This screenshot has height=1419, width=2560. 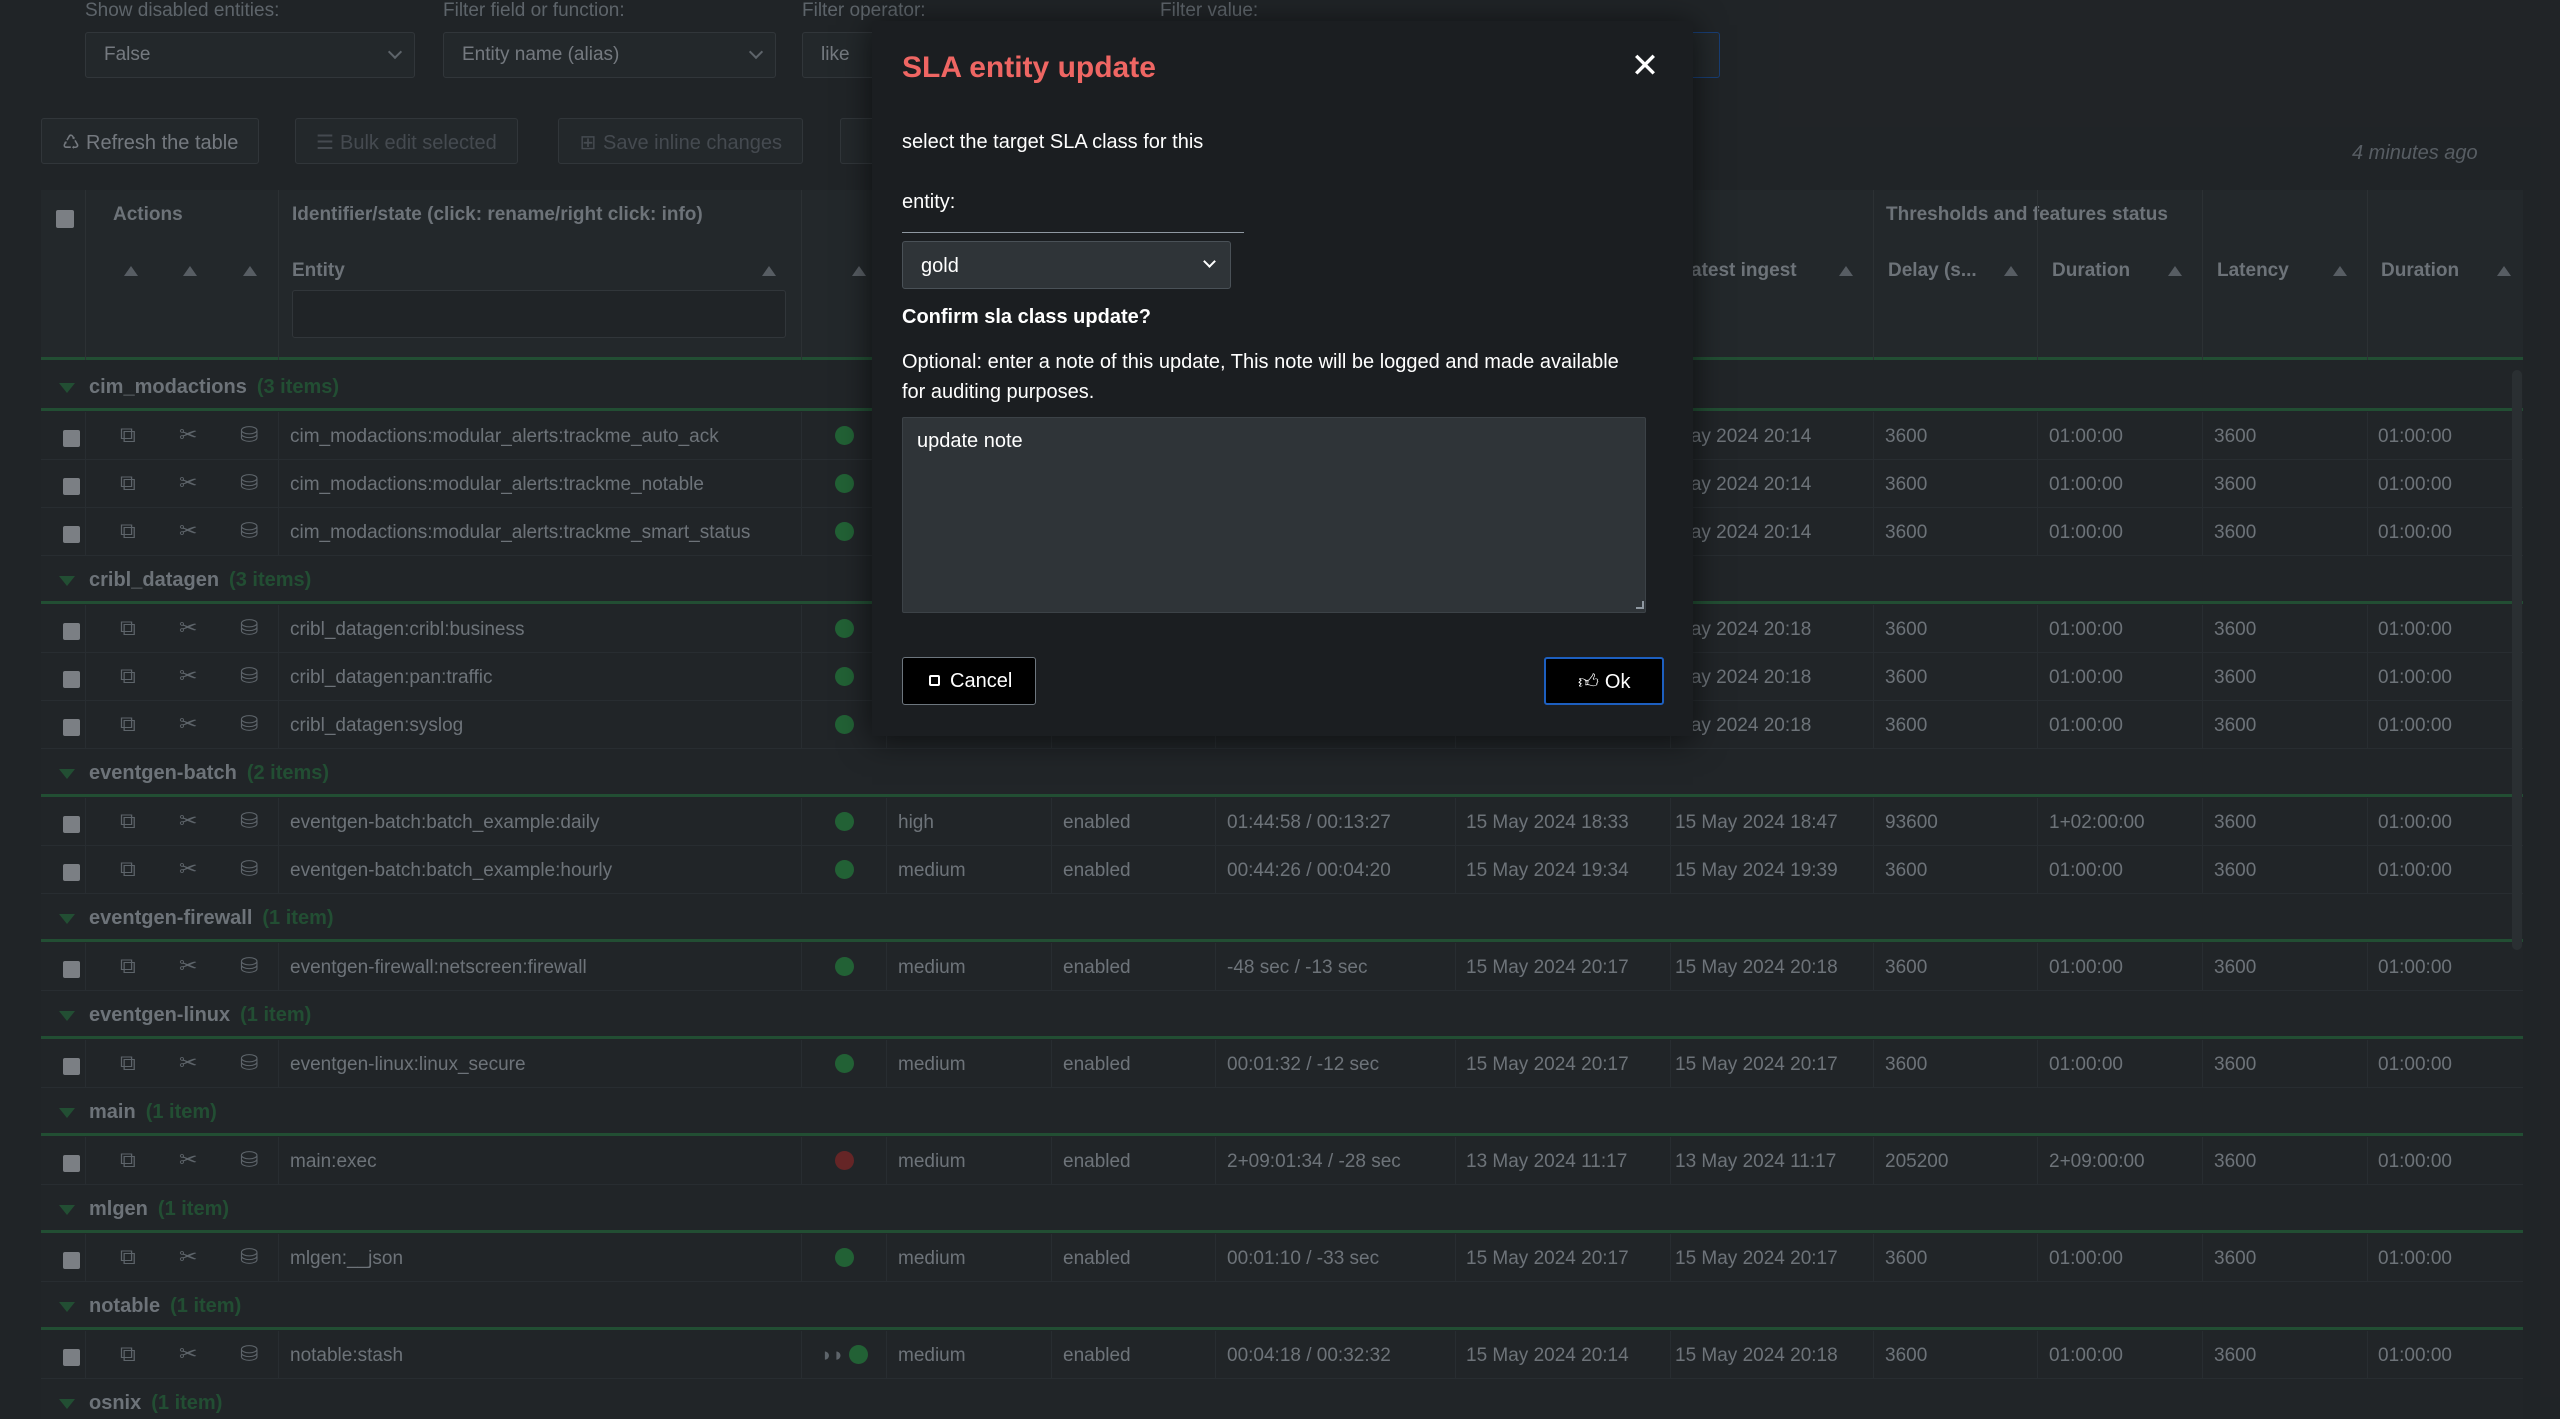 I want to click on cancel-button: Cancel, so click(x=969, y=681).